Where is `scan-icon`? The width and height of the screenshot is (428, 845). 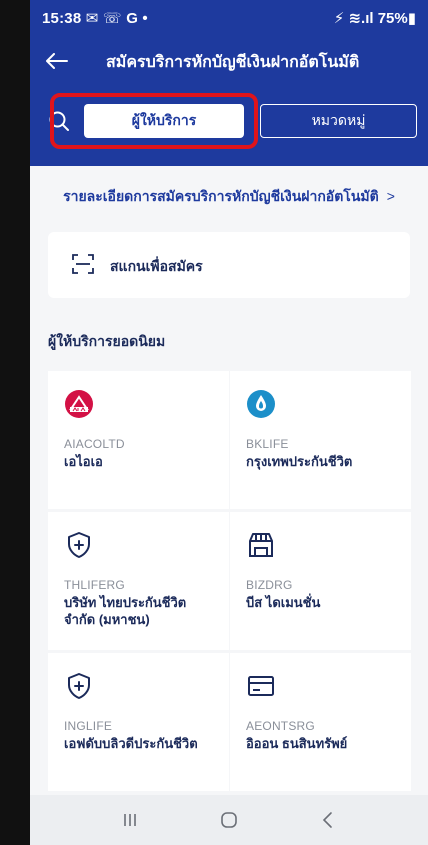
scan-icon is located at coordinates (83, 264).